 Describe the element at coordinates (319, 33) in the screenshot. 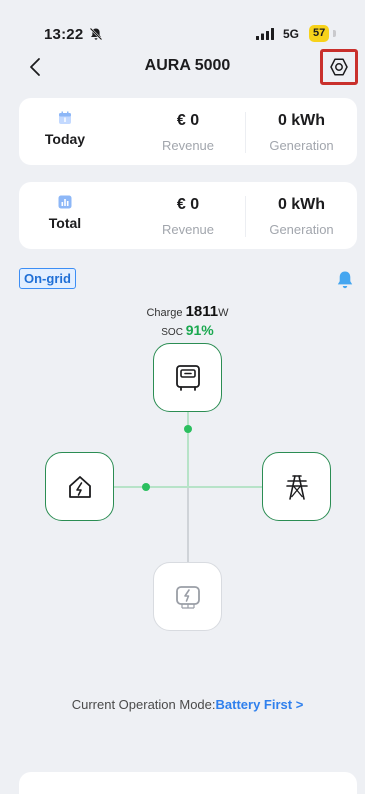

I see `battery-level: 57` at that location.